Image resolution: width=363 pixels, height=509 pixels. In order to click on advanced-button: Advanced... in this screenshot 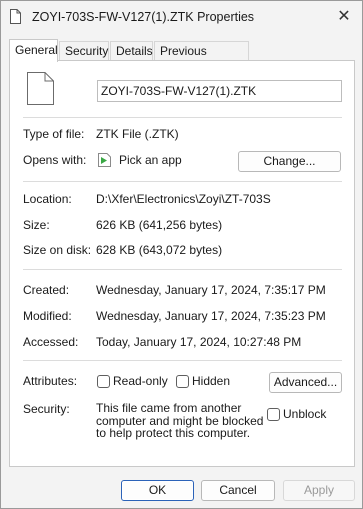, I will do `click(305, 382)`.